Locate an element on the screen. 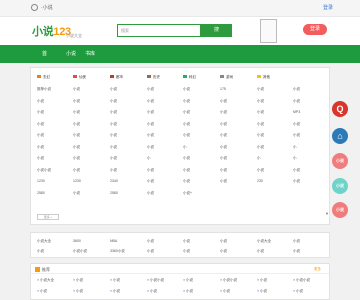 This screenshot has width=360, height=300. category-link: 175 is located at coordinates (223, 89).